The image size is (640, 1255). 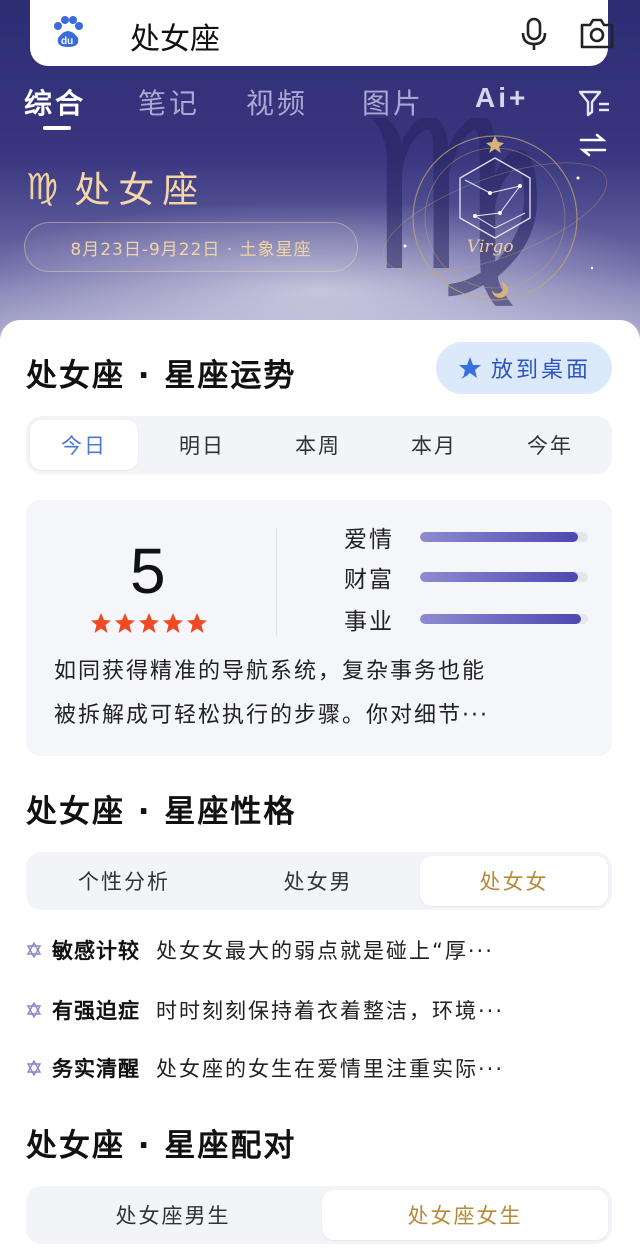 I want to click on love-bar-row: 爱情, so click(x=466, y=537).